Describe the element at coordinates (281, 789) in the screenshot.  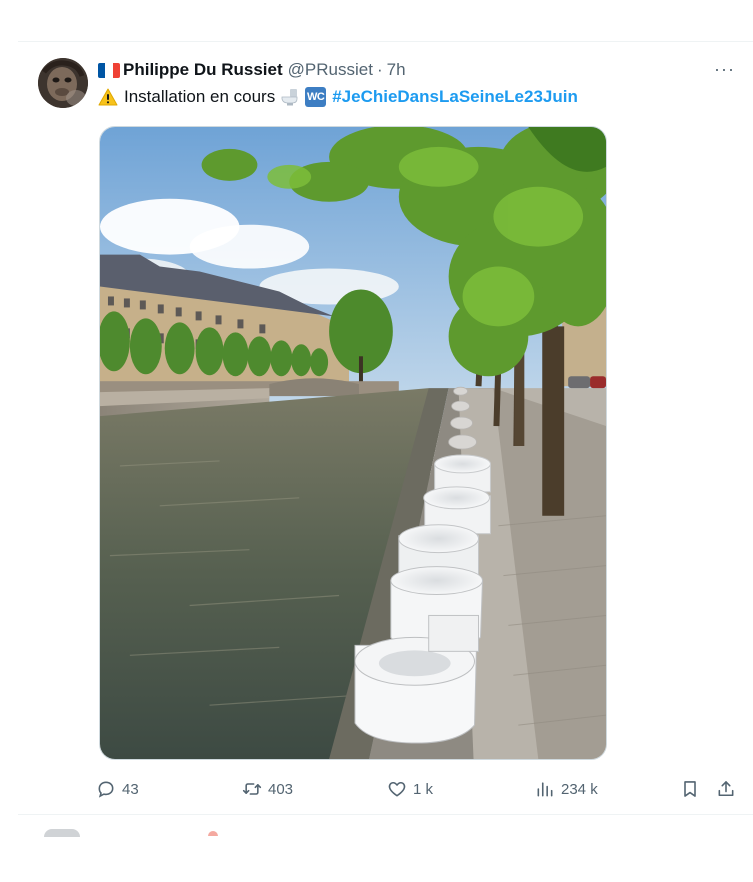
I see `retweet-count: 403` at that location.